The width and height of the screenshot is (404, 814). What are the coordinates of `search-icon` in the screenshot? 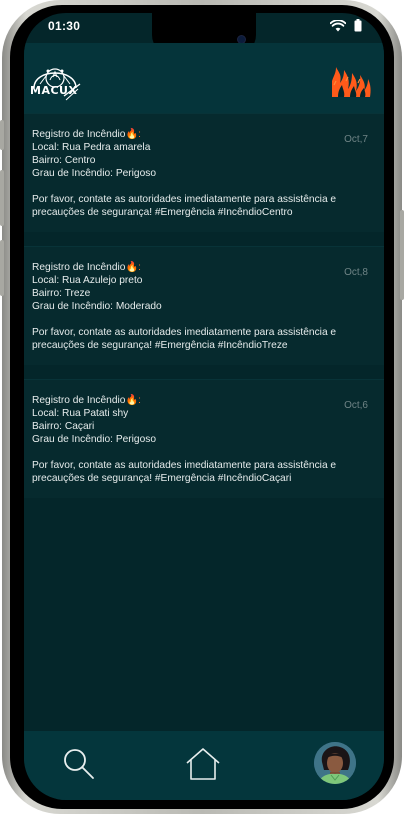 It's located at (79, 764).